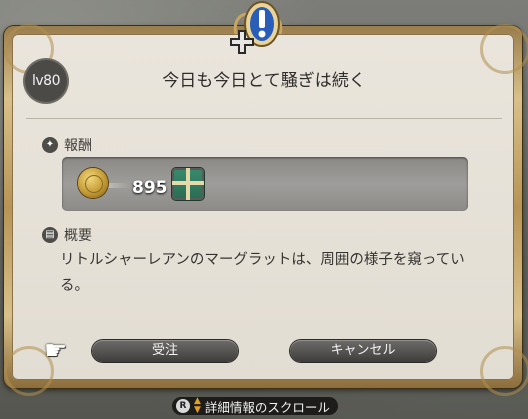 Image resolution: width=528 pixels, height=419 pixels. What do you see at coordinates (197, 405) in the screenshot?
I see `scroll-arrows-icon: ▲ ▼` at bounding box center [197, 405].